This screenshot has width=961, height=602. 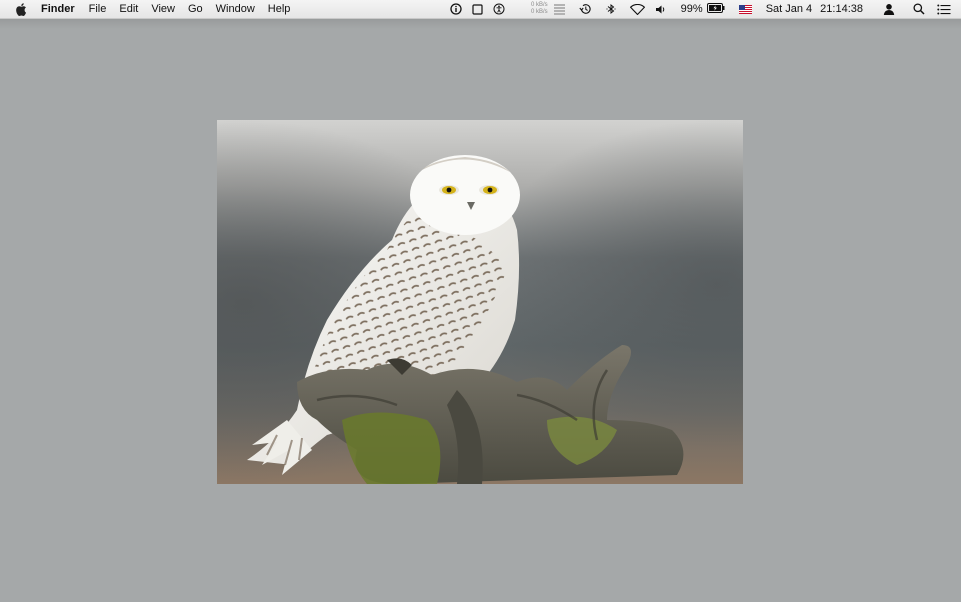 What do you see at coordinates (919, 9) in the screenshot?
I see `spotlight-search-icon` at bounding box center [919, 9].